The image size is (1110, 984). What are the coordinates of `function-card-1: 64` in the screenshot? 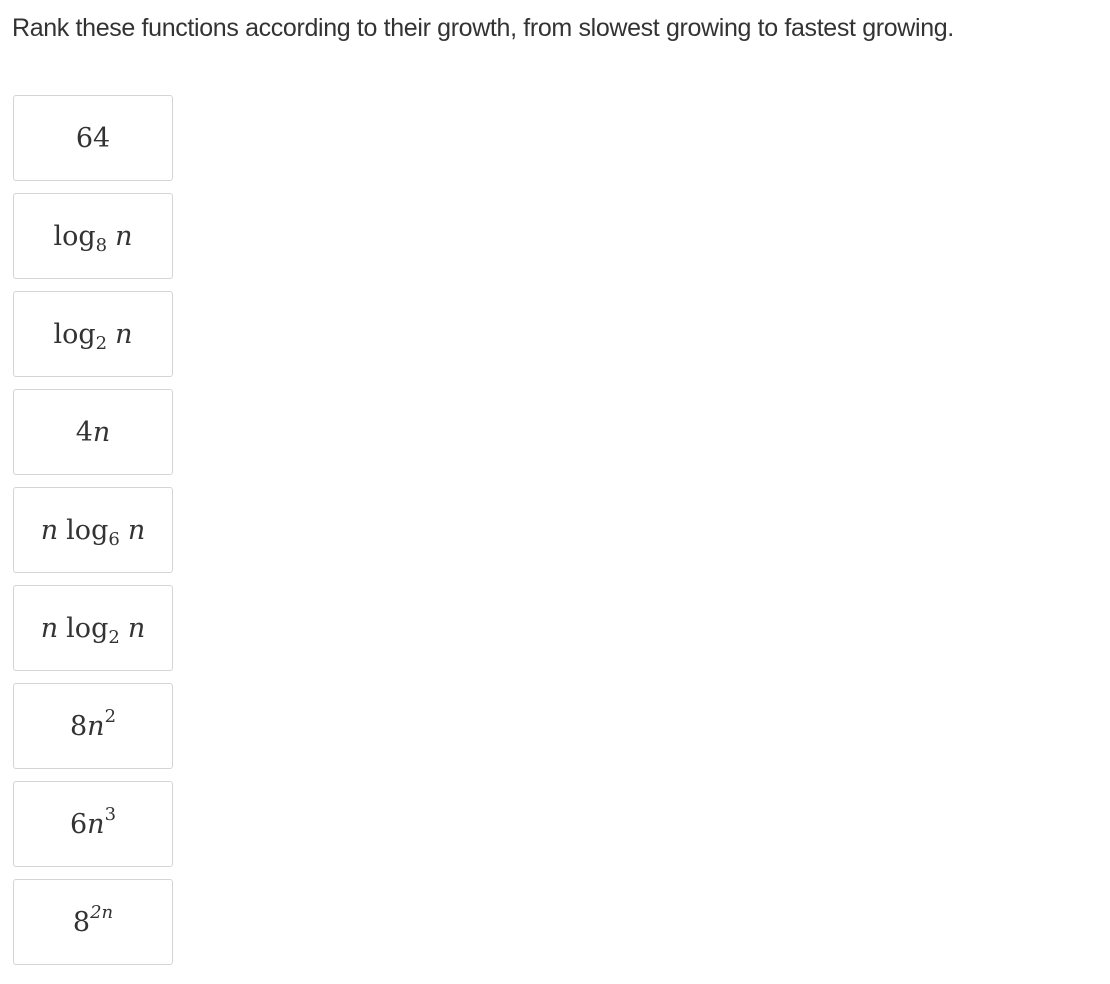 It's located at (93, 138).